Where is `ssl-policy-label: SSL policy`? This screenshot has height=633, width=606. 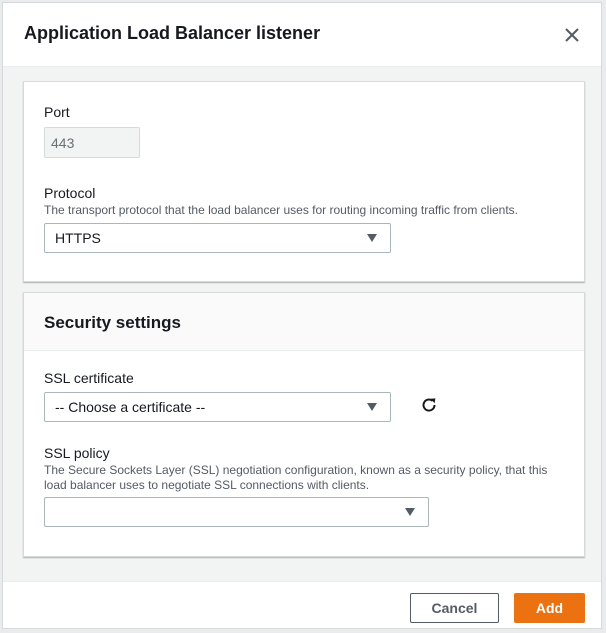
ssl-policy-label: SSL policy is located at coordinates (77, 453).